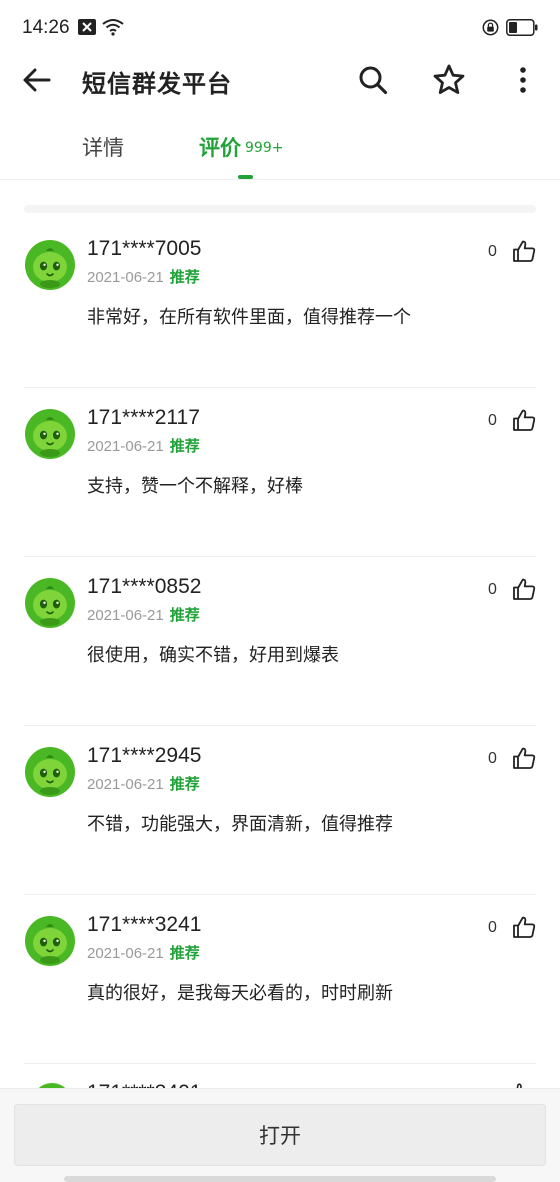 The width and height of the screenshot is (560, 1182). Describe the element at coordinates (523, 80) in the screenshot. I see `more-vertical-icon` at that location.